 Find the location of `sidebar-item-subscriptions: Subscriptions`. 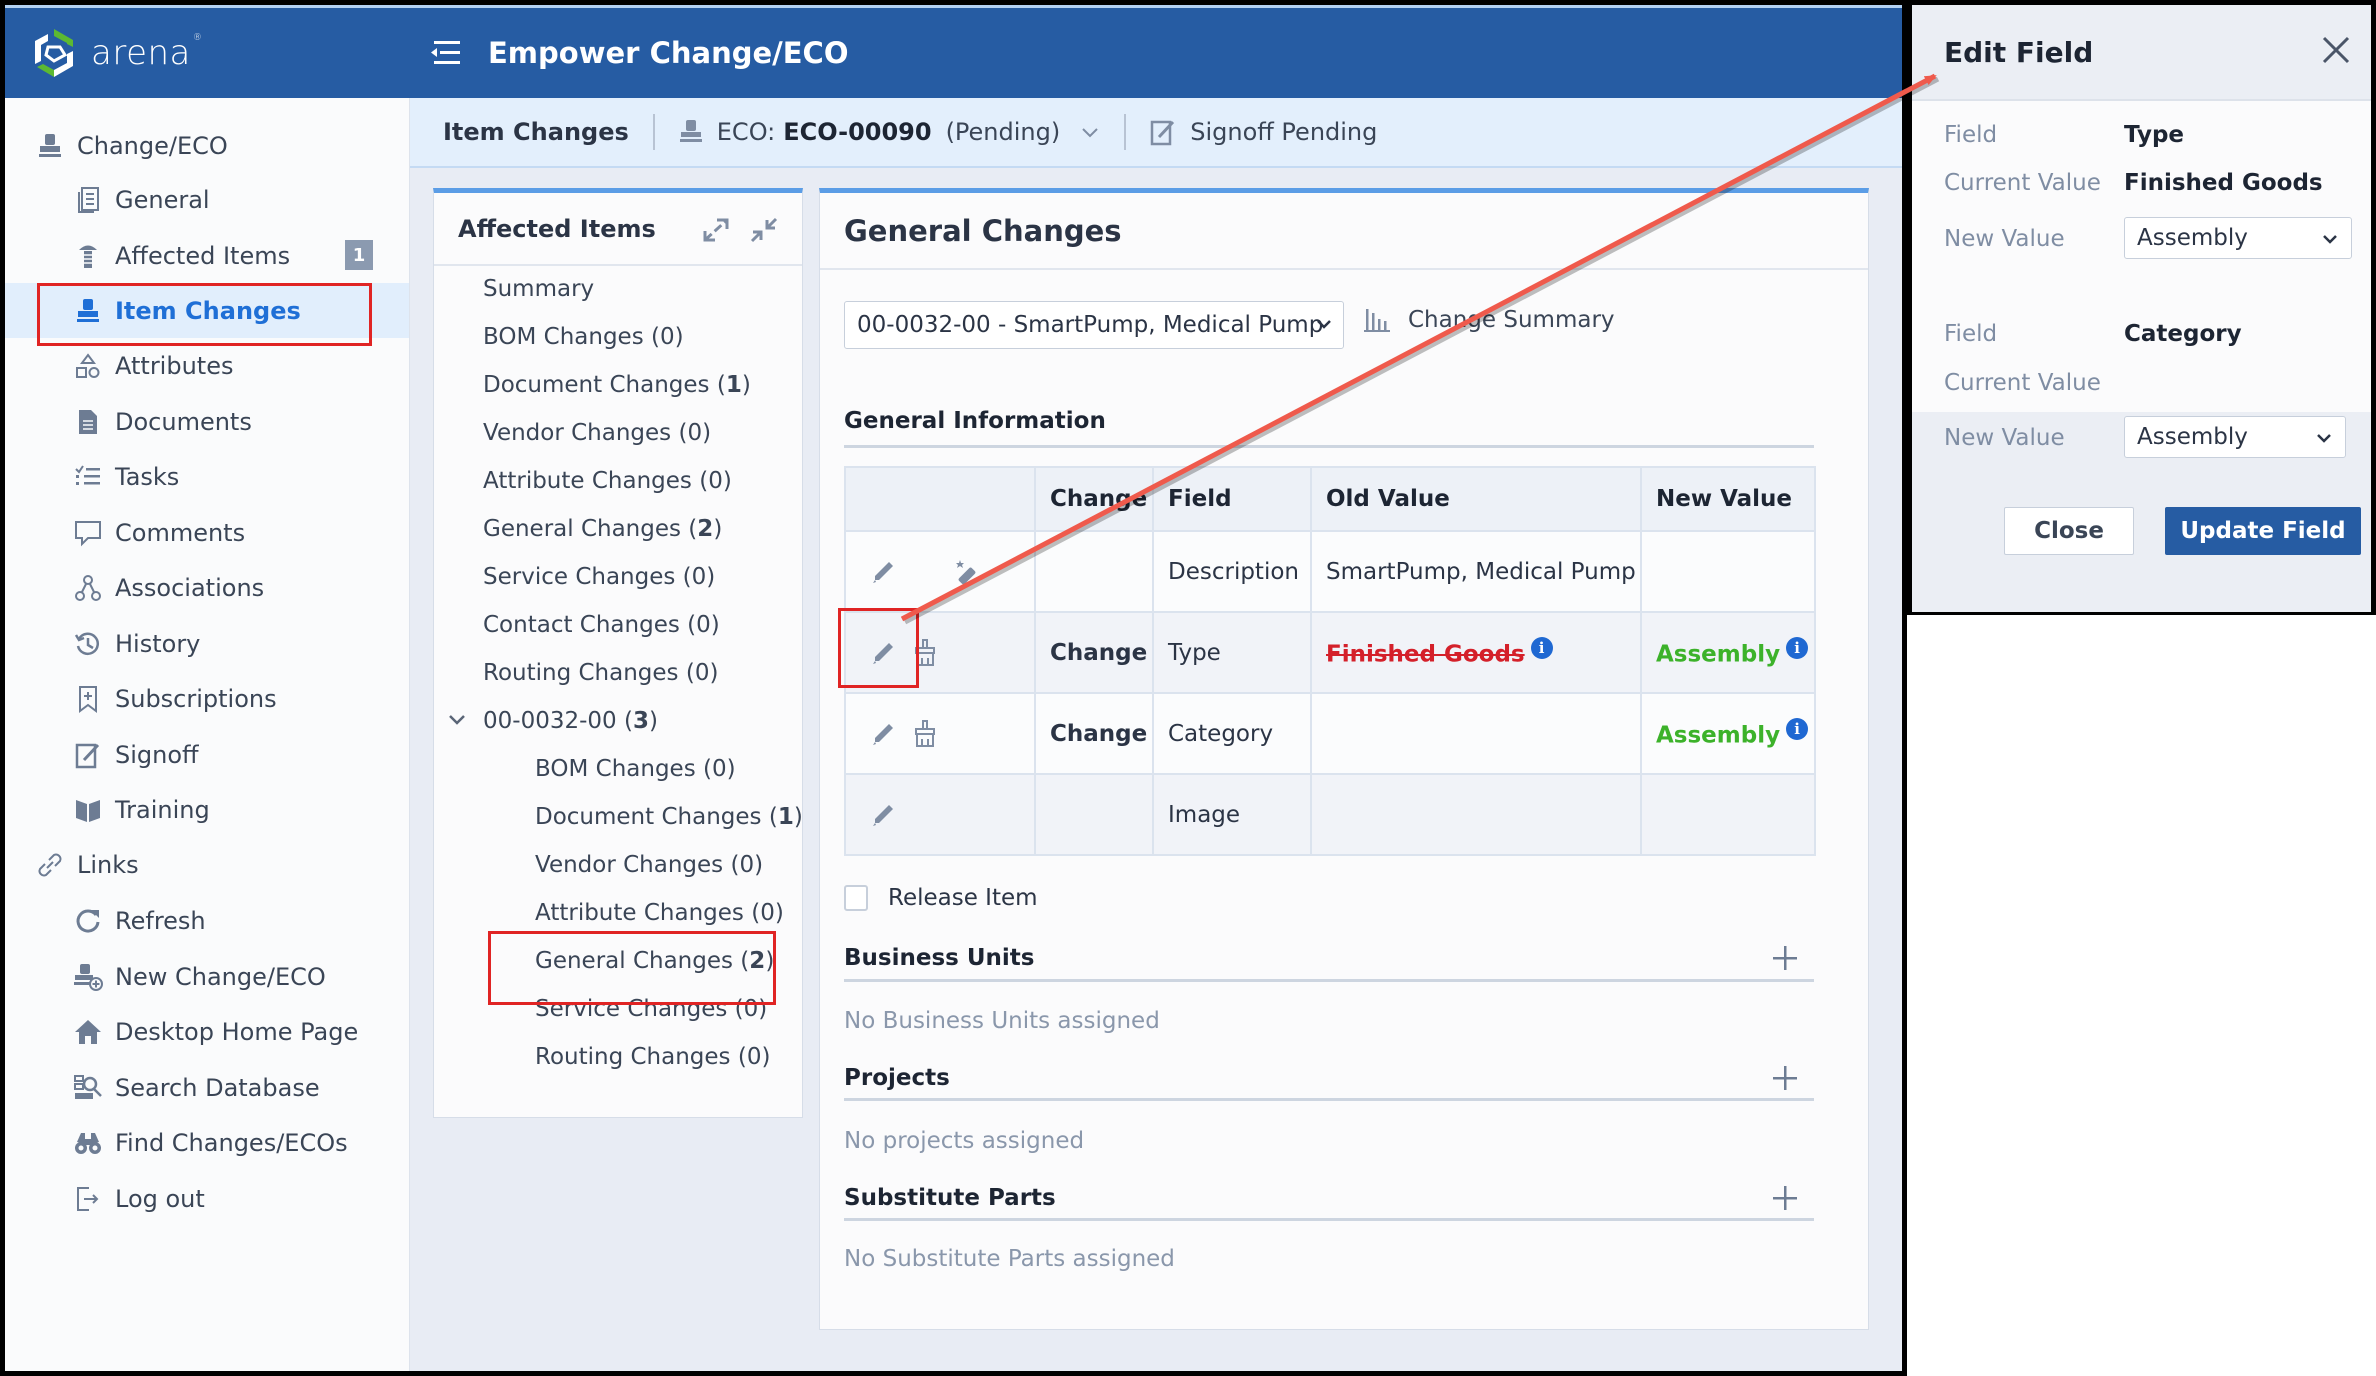

sidebar-item-subscriptions: Subscriptions is located at coordinates (207, 698).